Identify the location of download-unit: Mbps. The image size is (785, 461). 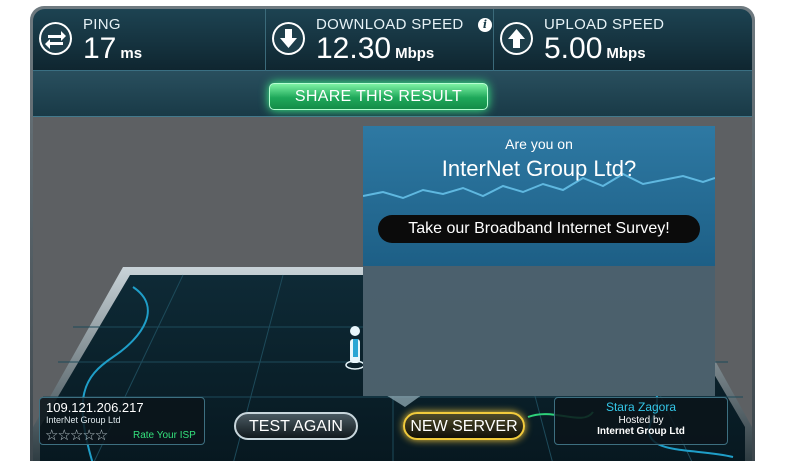
(415, 53).